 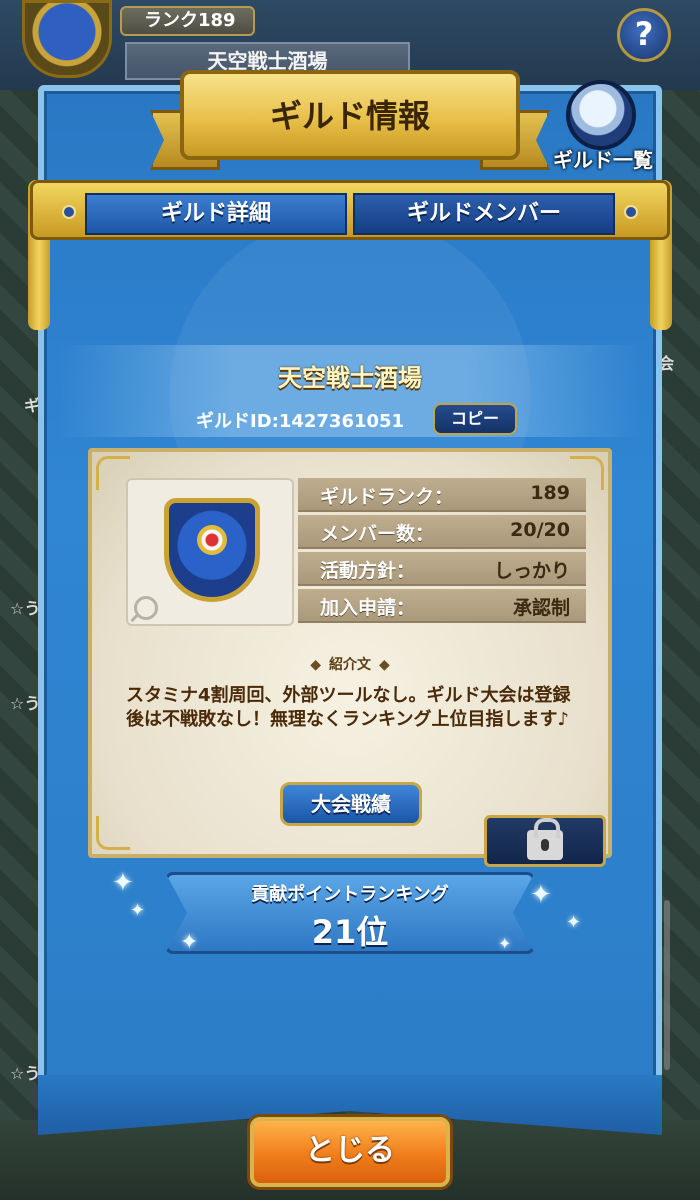 I want to click on stat-label: ギルドランク：, so click(x=387, y=497).